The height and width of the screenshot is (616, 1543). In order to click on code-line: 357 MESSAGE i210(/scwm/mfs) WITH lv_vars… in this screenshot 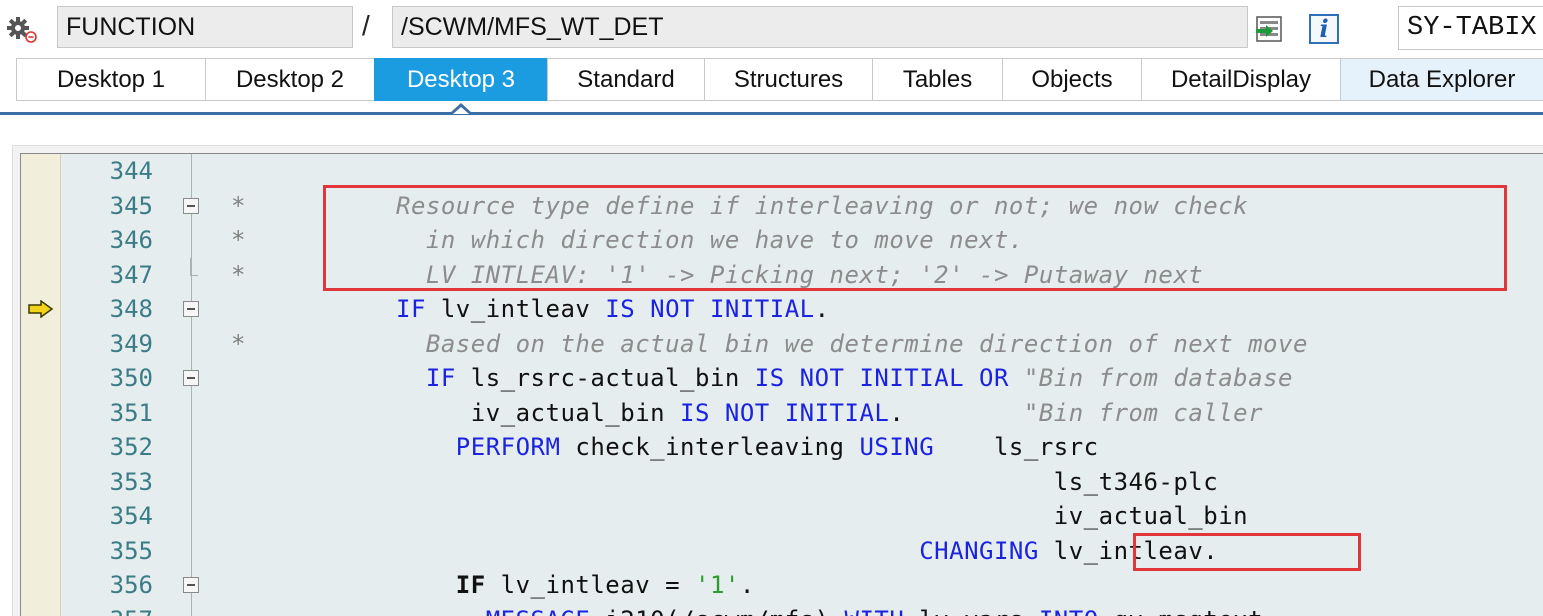, I will do `click(782, 609)`.